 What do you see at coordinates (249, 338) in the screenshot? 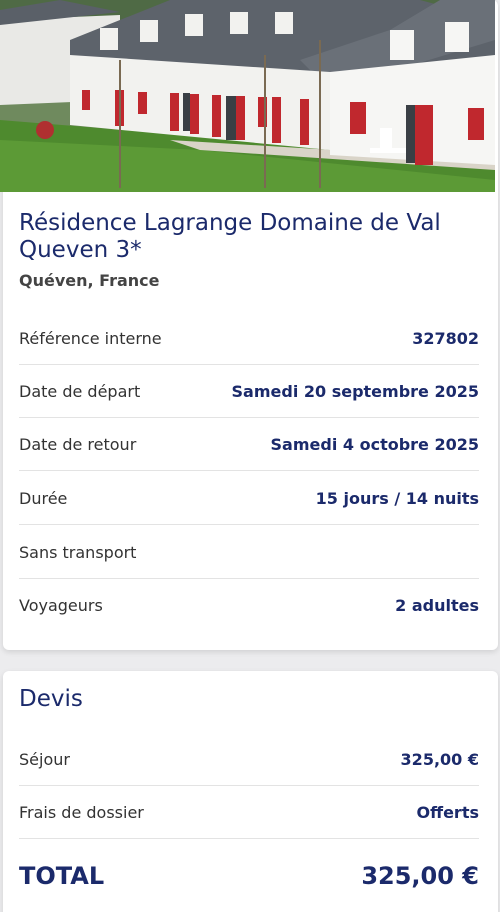
I see `info-row-reference: Référence interne 327802` at bounding box center [249, 338].